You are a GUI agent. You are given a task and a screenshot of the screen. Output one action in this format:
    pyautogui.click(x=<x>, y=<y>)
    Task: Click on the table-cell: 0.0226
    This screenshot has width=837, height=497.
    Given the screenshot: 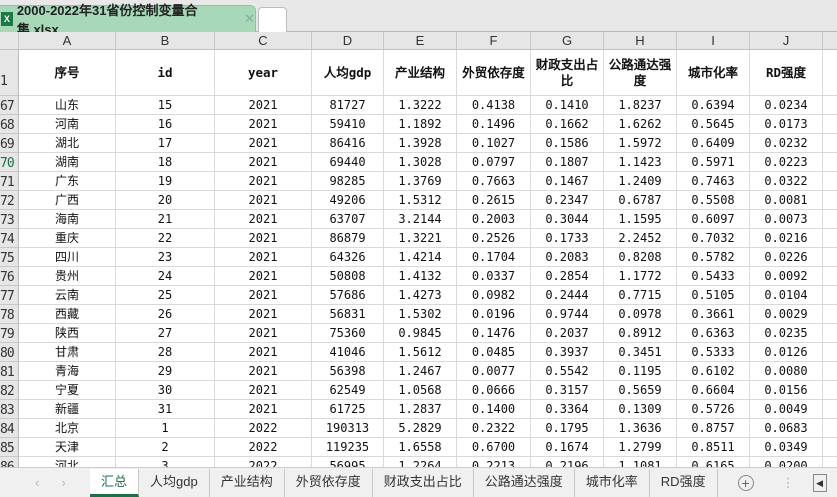 What is the action you would take?
    pyautogui.click(x=786, y=257)
    